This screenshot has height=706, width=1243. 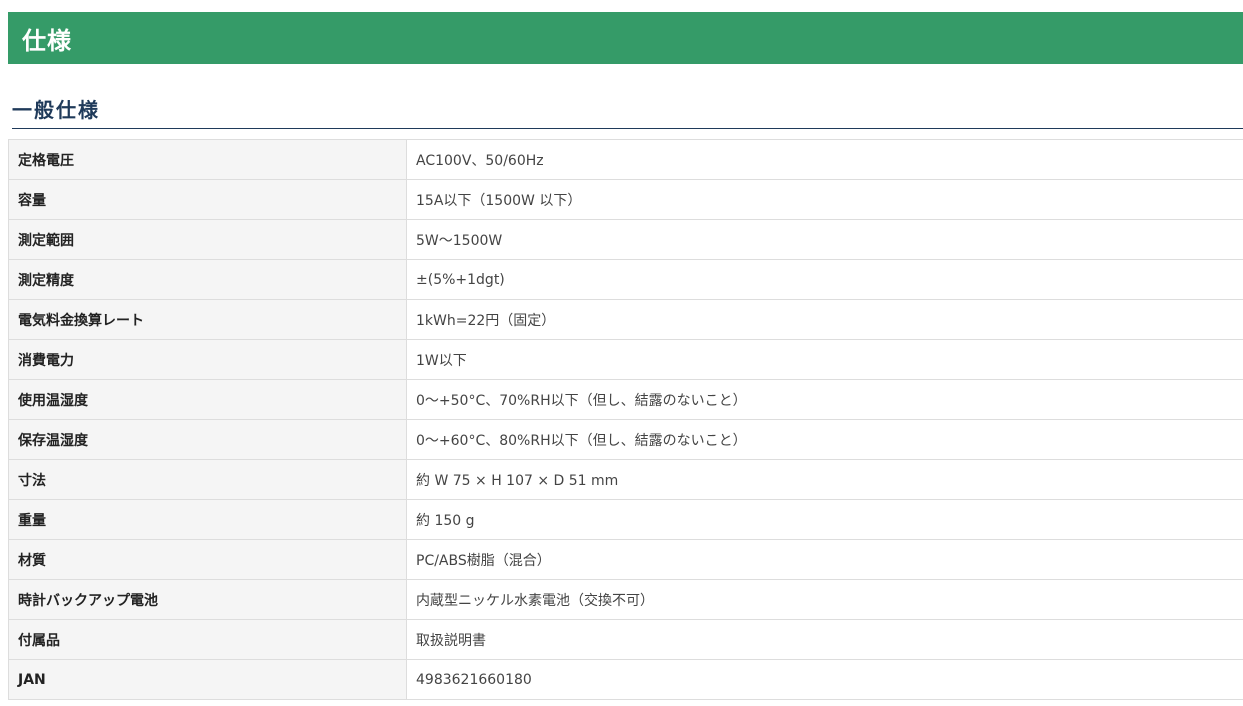 I want to click on section-header: 仕様, so click(x=625, y=38).